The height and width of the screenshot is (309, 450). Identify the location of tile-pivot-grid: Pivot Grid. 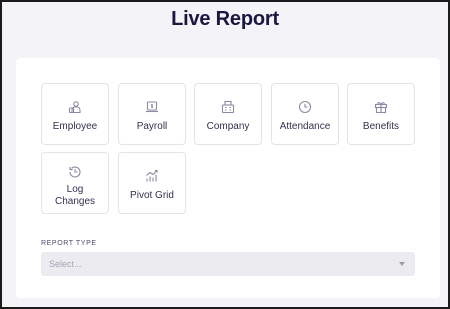
(152, 183).